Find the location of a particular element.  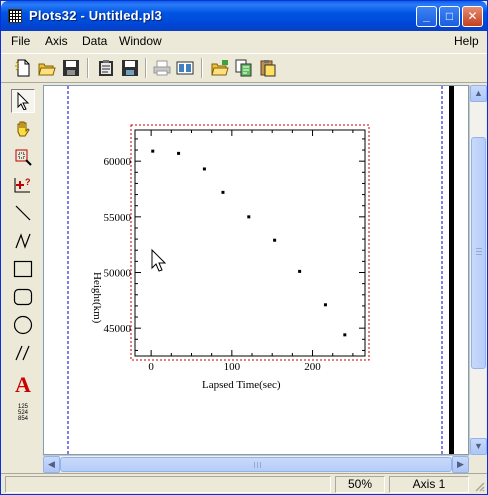

title-bar: Plots32 - Untitled.pl3 _ □ ✕ is located at coordinates (244, 16).